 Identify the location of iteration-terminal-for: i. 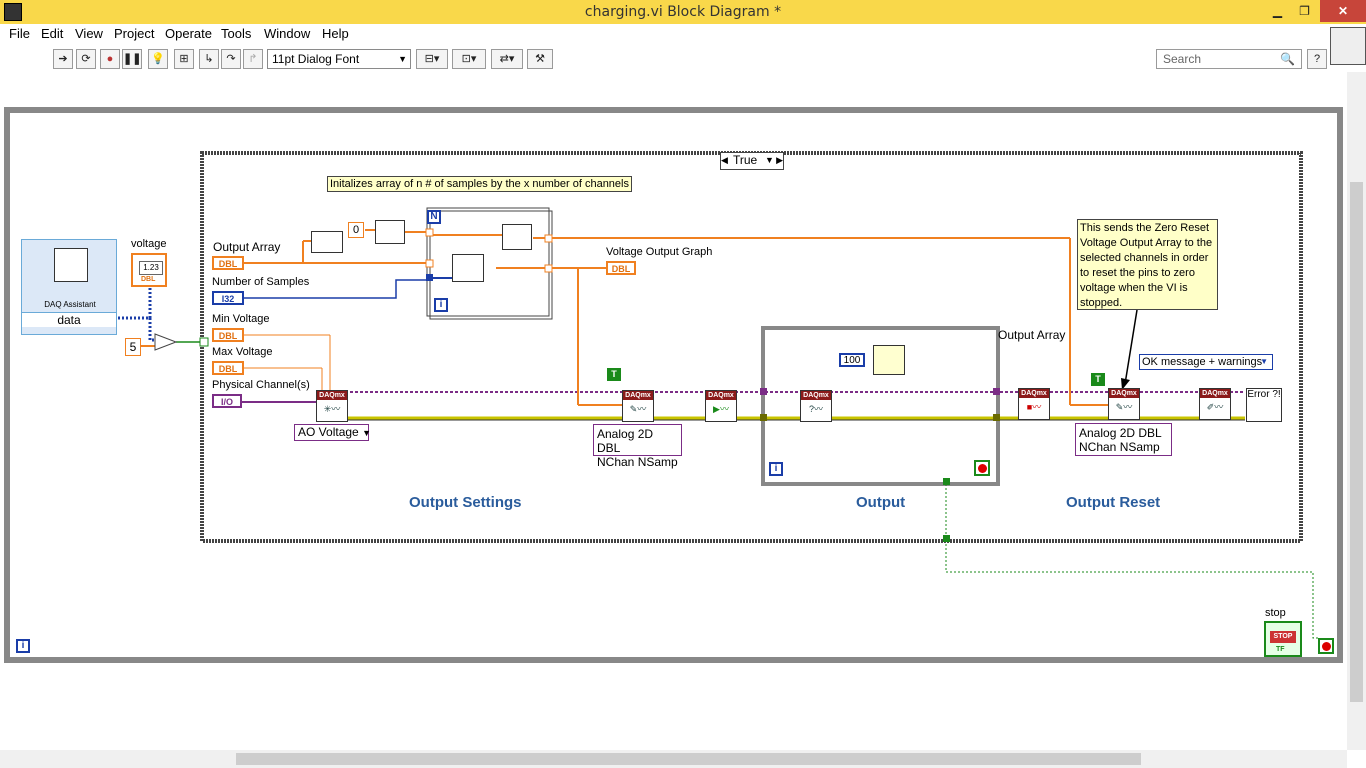
(441, 305).